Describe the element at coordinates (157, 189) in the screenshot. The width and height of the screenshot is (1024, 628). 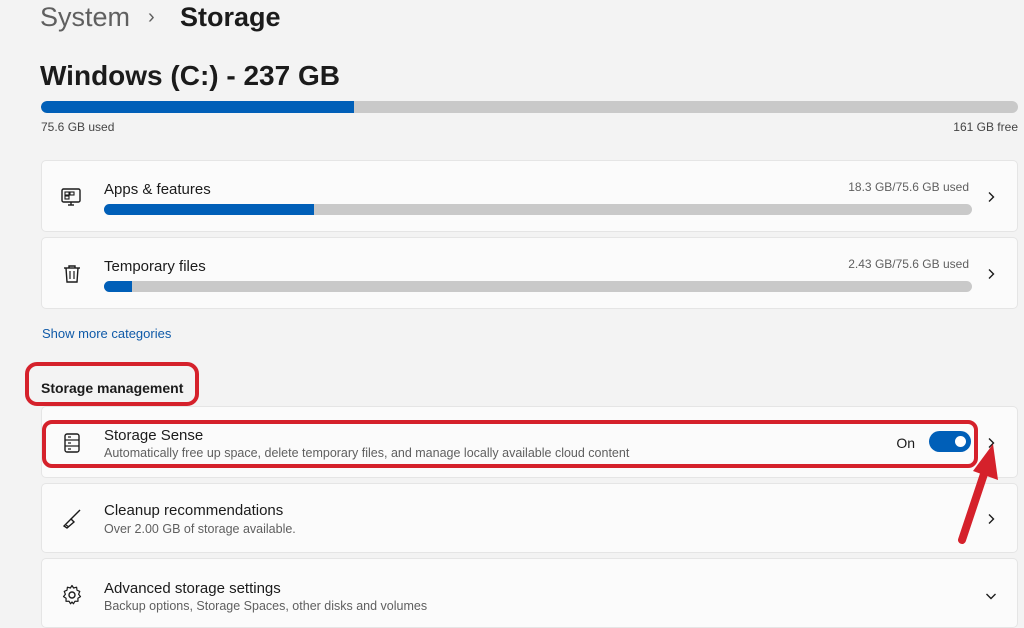
I see `category-title: Apps & features` at that location.